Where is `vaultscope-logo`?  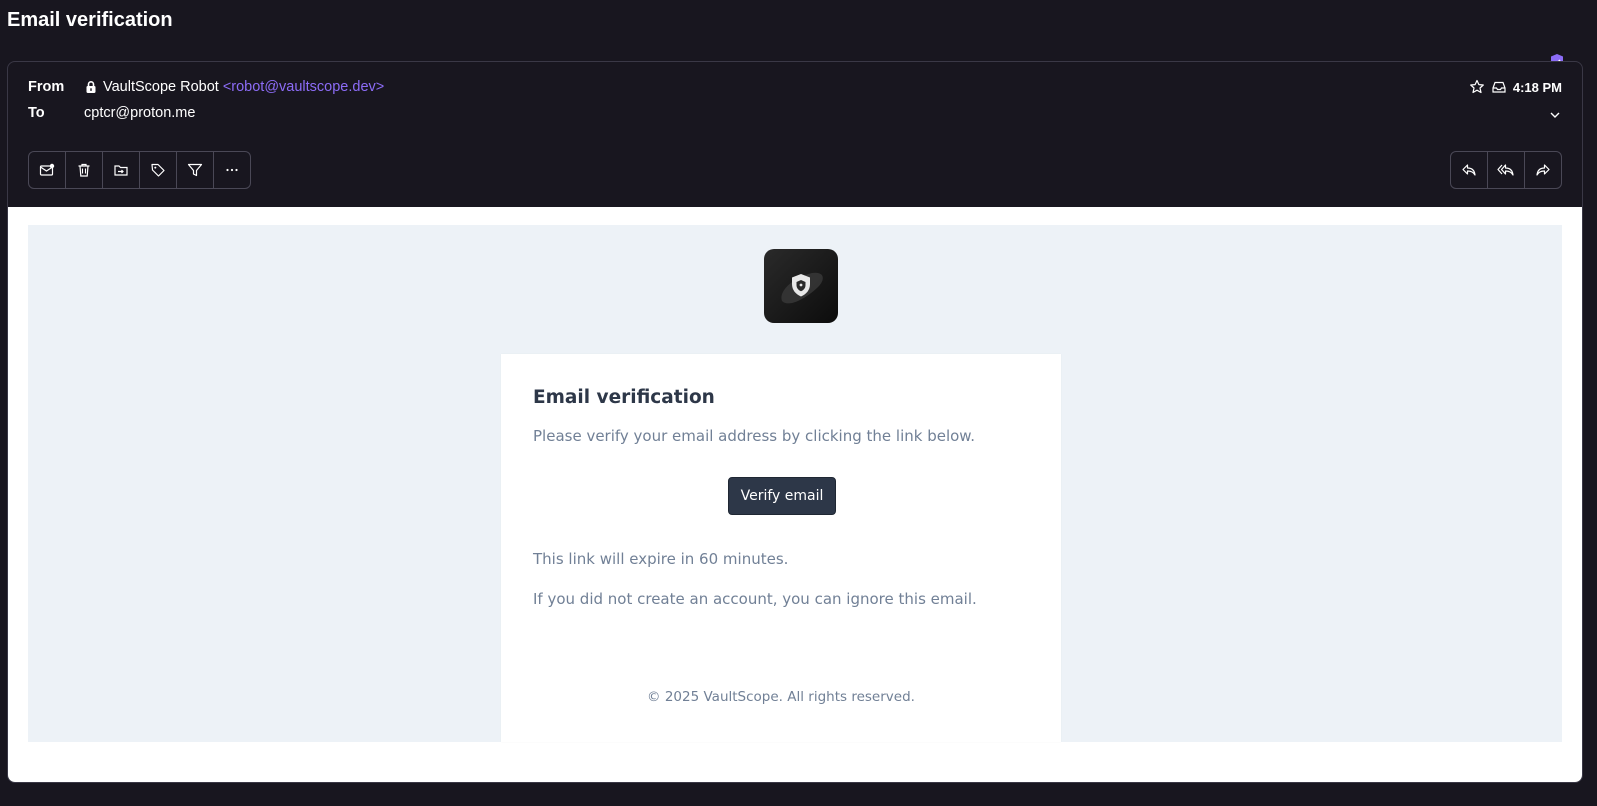 vaultscope-logo is located at coordinates (801, 286).